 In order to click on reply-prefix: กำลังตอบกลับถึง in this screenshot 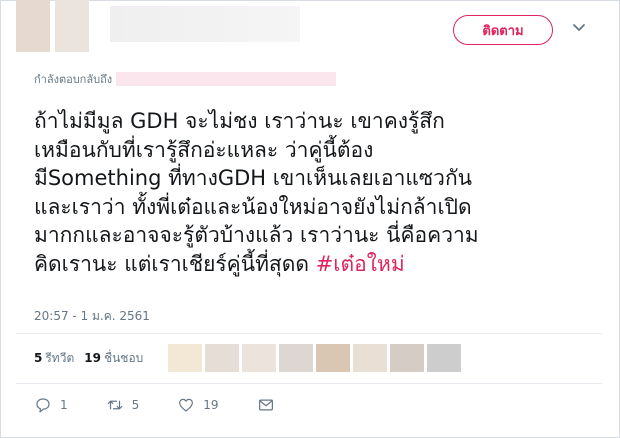, I will do `click(73, 79)`.